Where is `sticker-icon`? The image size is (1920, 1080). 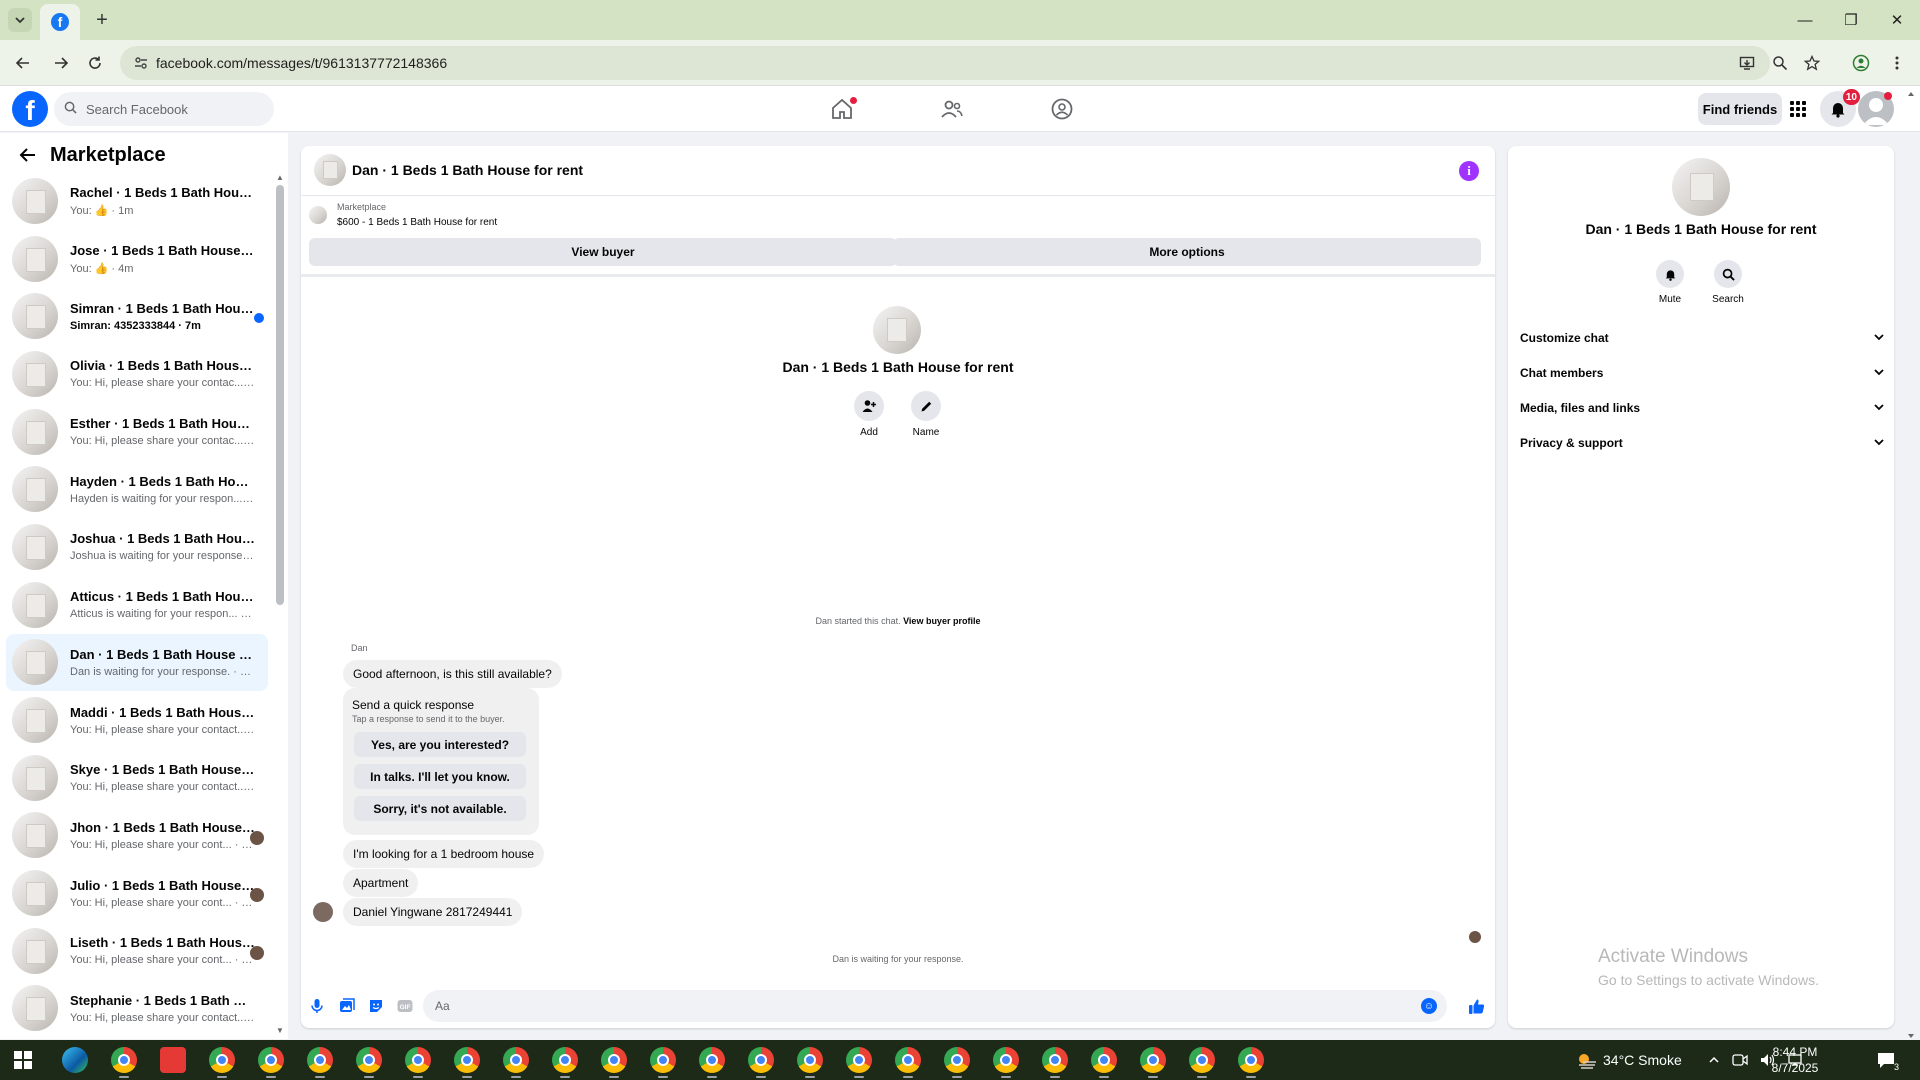
sticker-icon is located at coordinates (376, 1006).